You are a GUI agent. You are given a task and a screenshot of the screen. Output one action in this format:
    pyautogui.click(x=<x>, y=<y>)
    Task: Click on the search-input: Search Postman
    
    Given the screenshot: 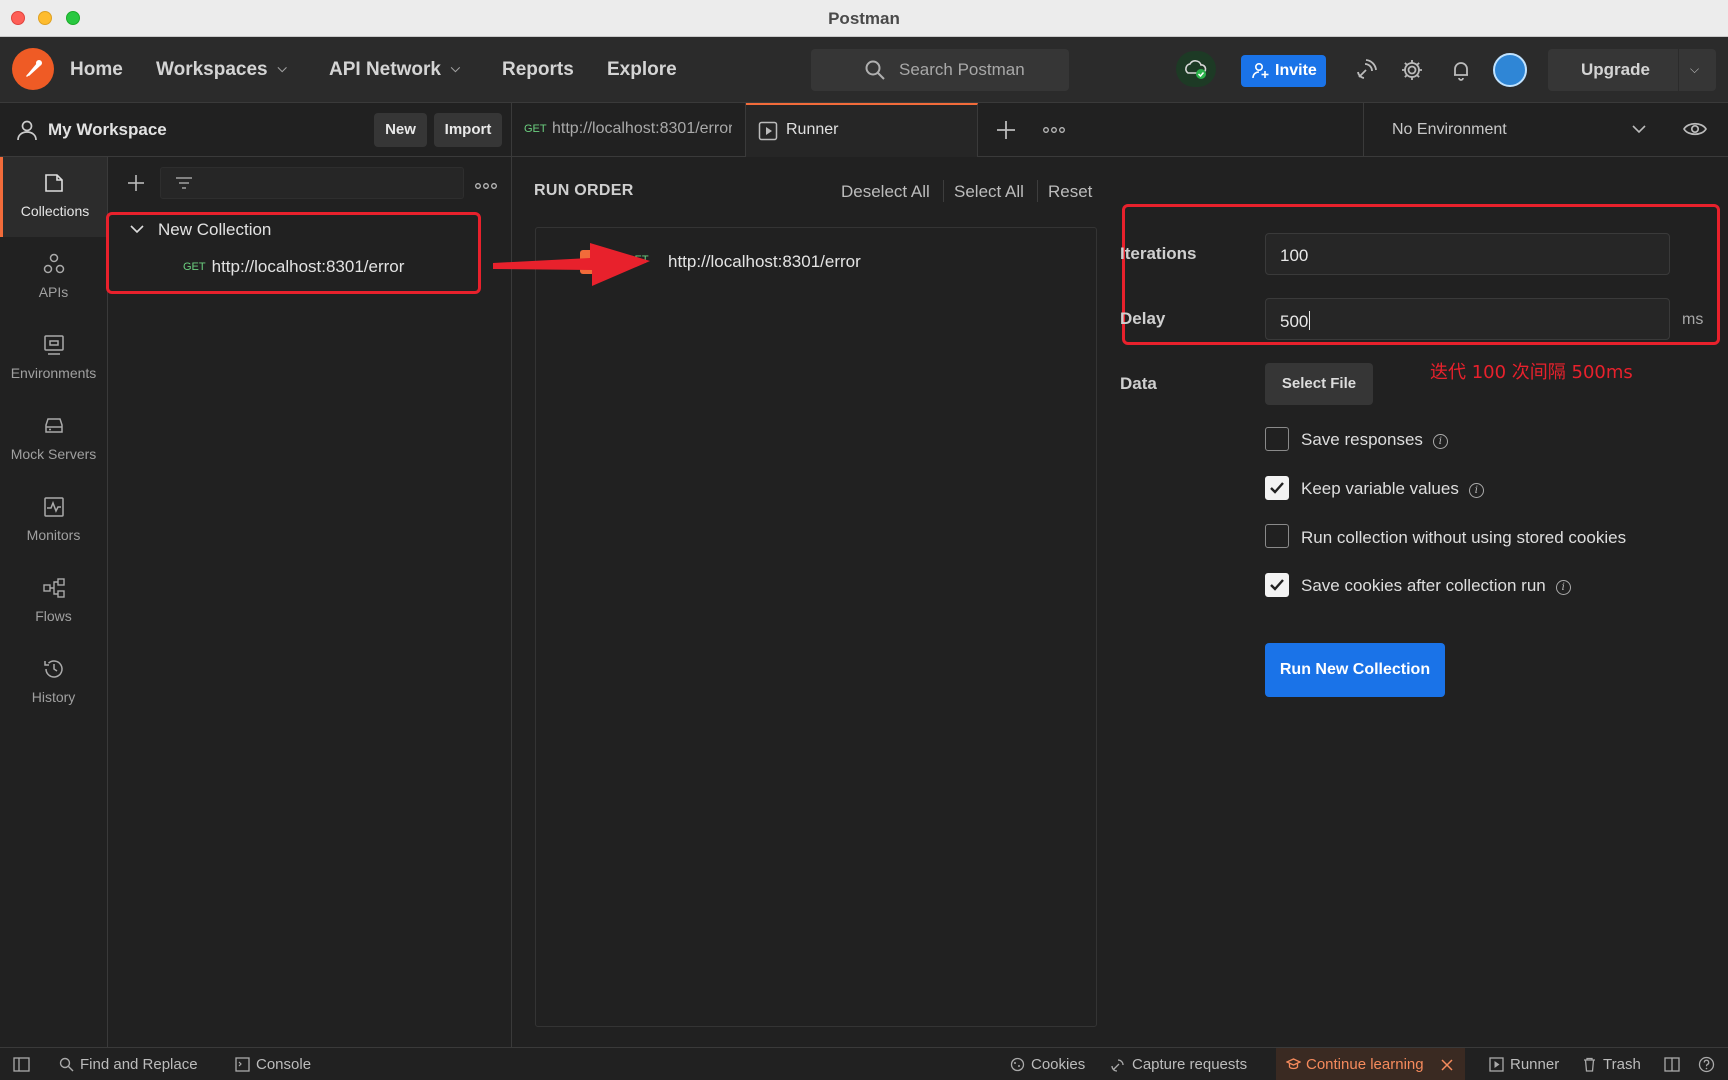 What is the action you would take?
    pyautogui.click(x=940, y=70)
    